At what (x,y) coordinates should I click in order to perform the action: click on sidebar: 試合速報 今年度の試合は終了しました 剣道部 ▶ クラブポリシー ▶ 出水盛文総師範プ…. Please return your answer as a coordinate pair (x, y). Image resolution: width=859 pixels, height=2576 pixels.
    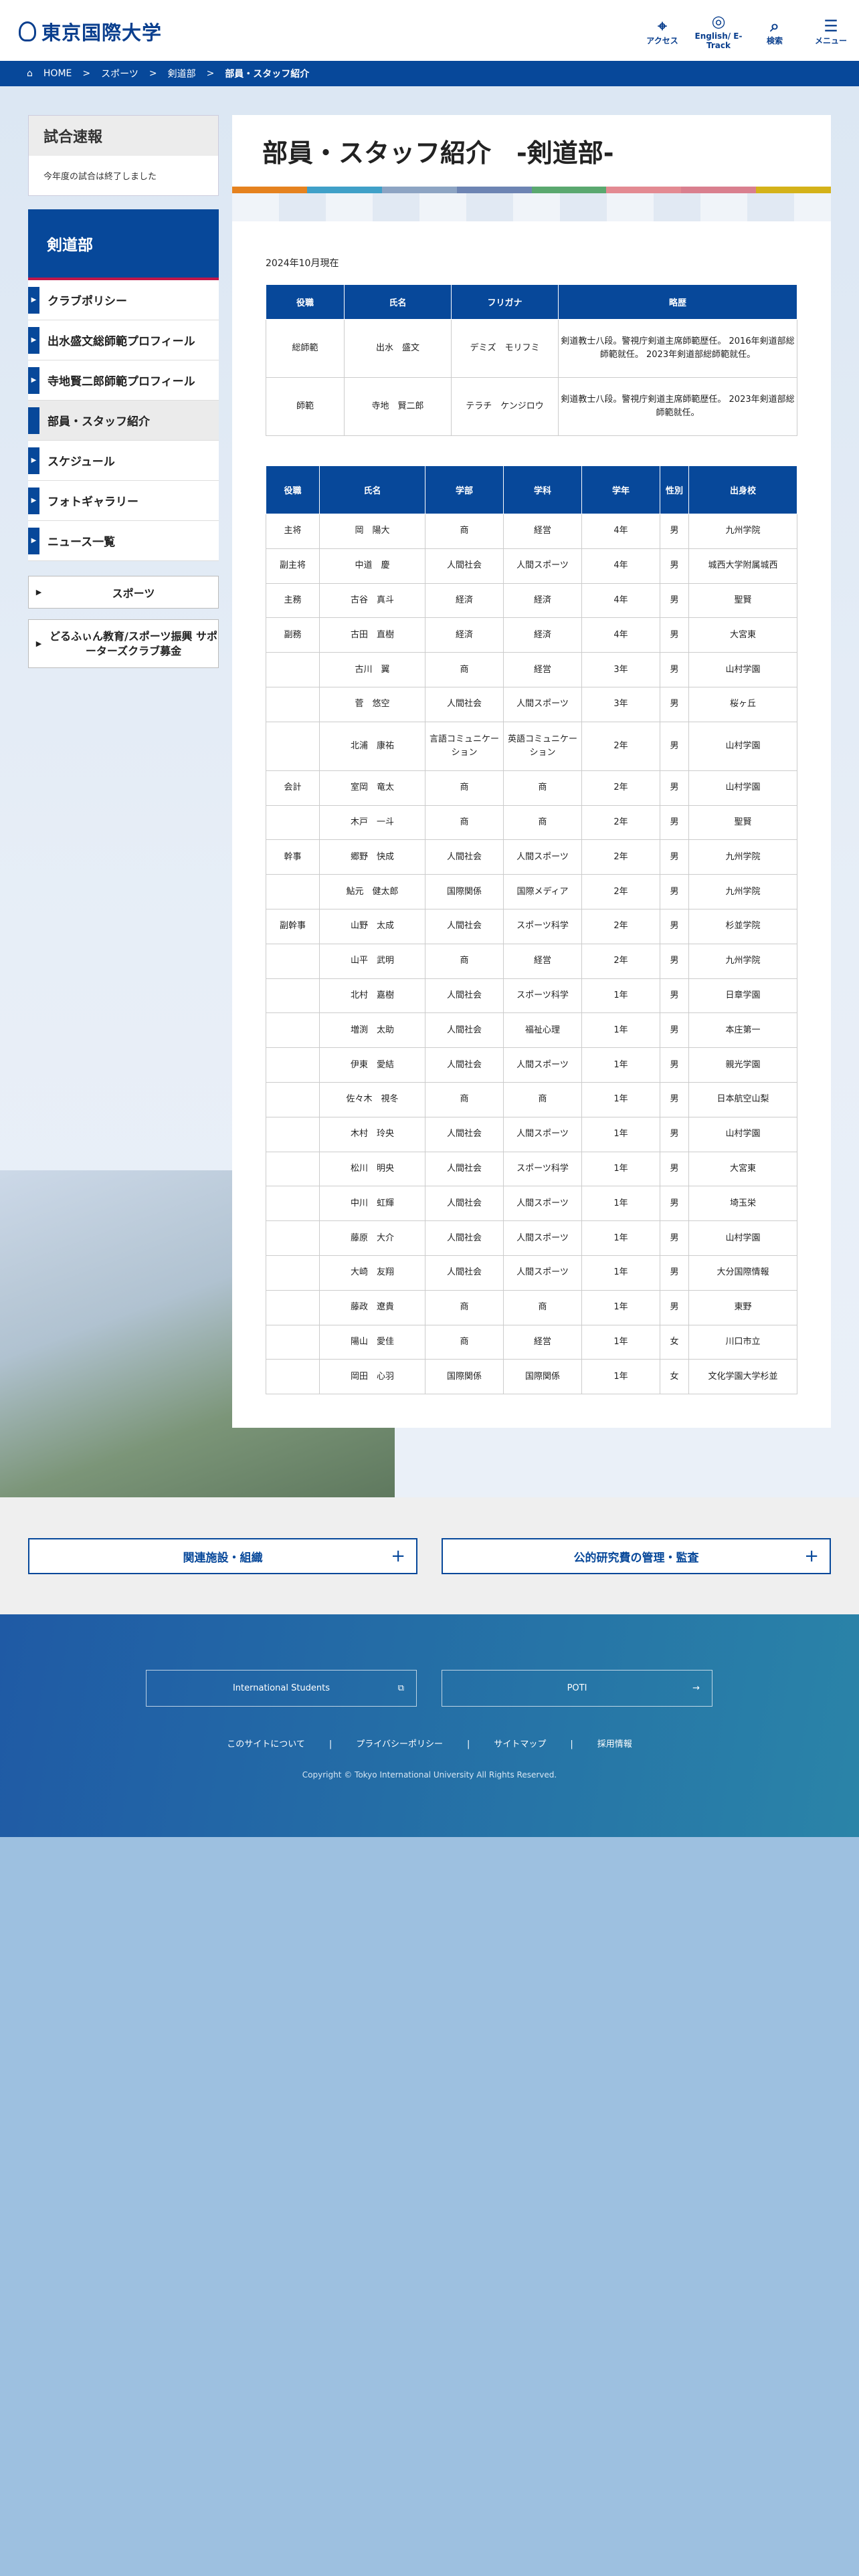
    Looking at the image, I should click on (124, 392).